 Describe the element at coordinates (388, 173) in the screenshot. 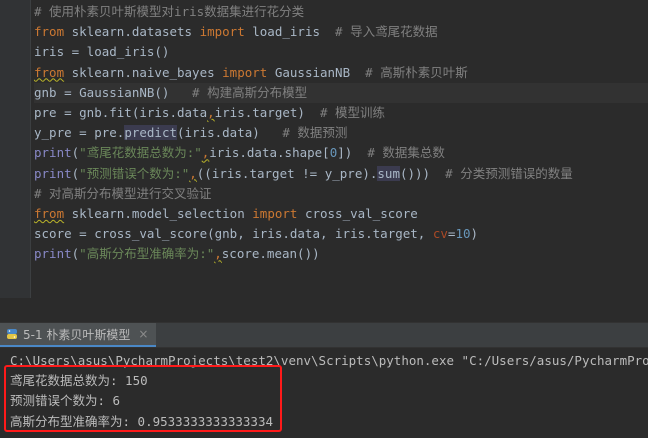

I see `code-token: sum` at that location.